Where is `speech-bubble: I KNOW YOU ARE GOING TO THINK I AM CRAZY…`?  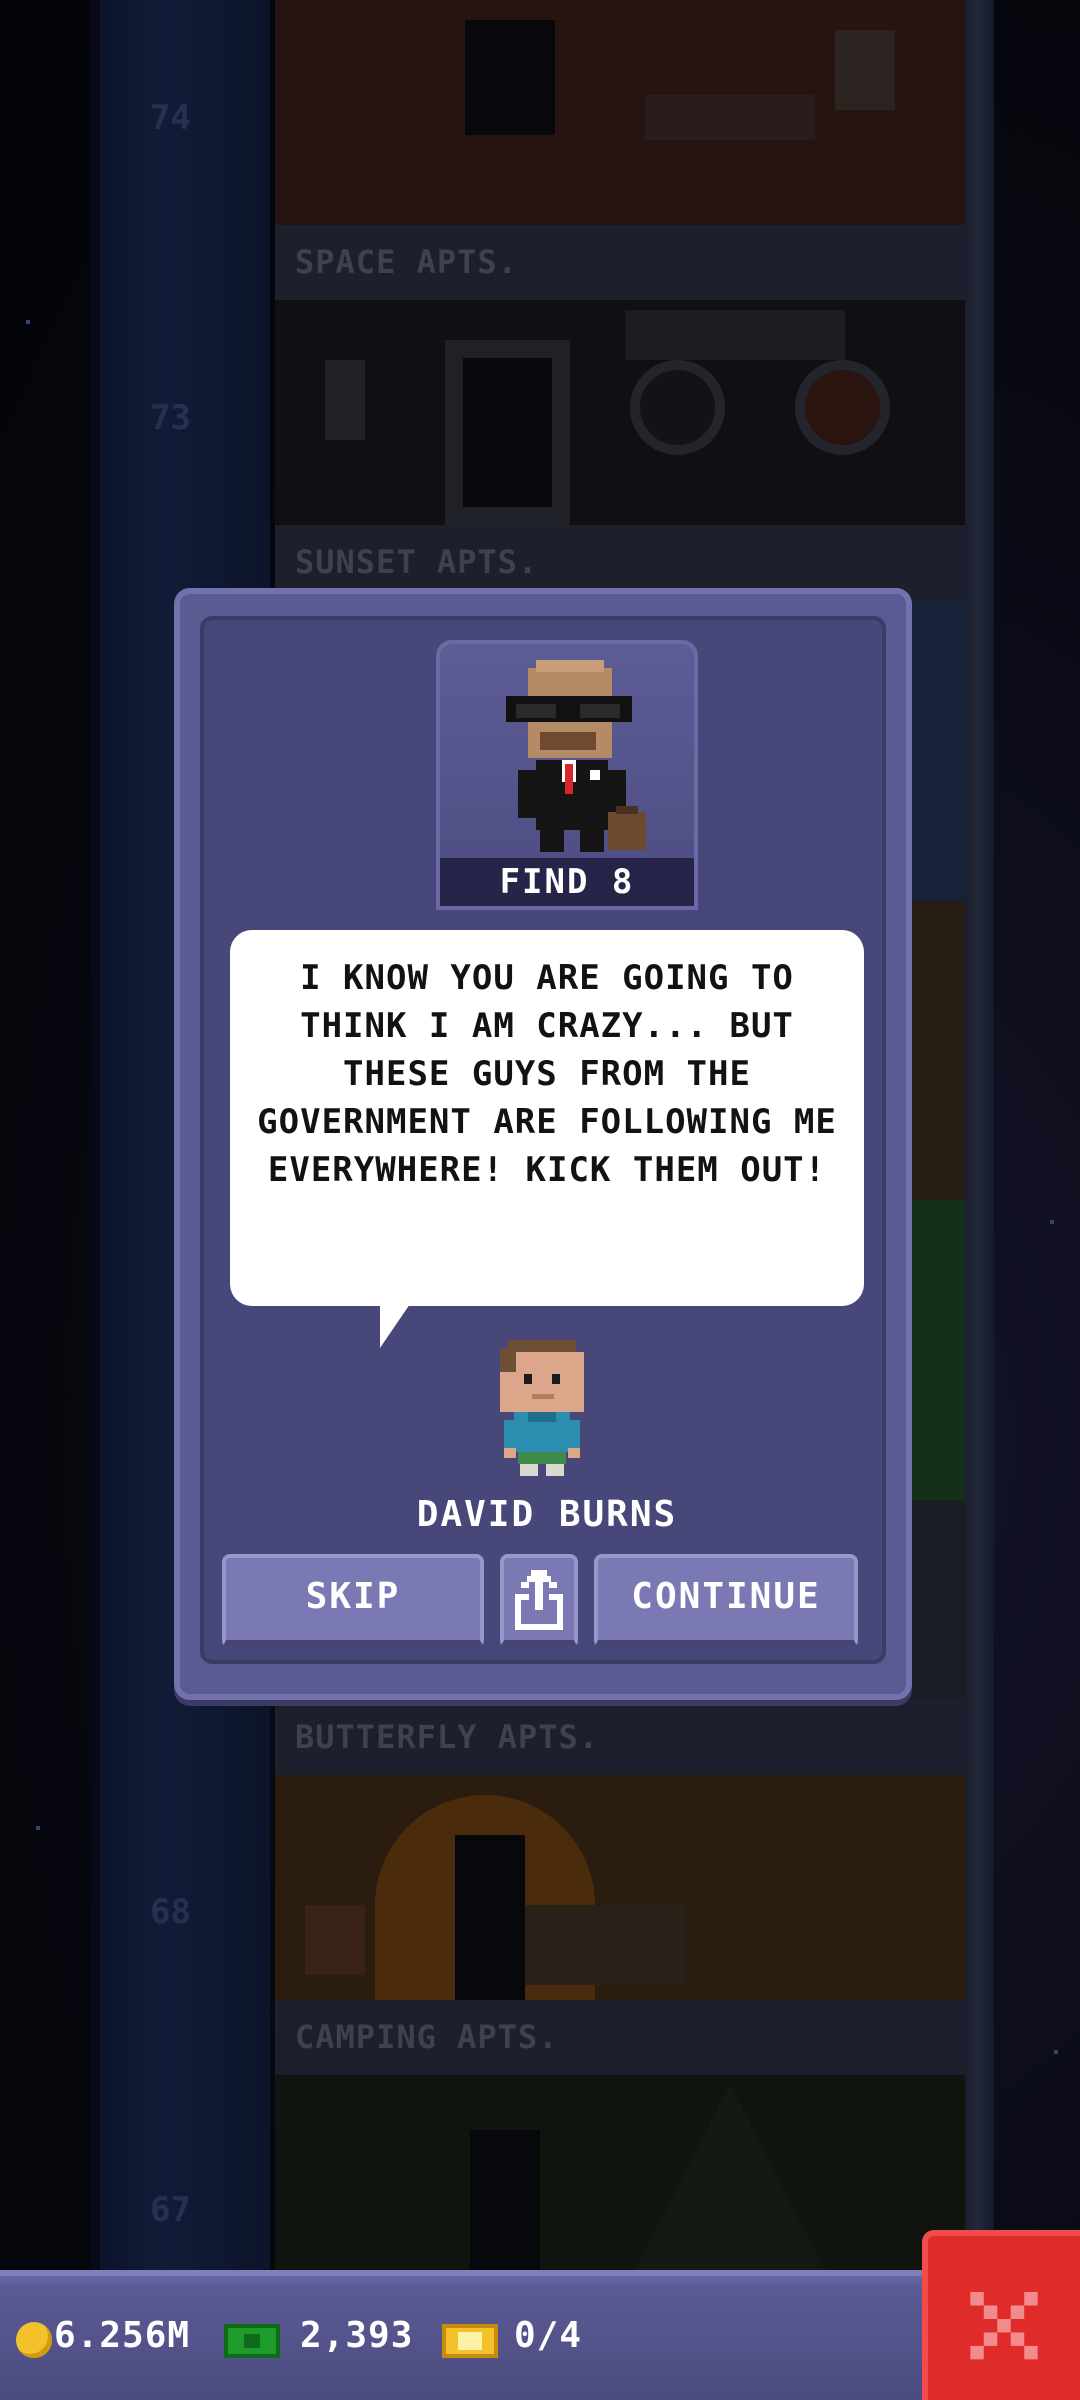
speech-bubble: I KNOW YOU ARE GOING TO THINK I AM CRAZY… is located at coordinates (547, 1118).